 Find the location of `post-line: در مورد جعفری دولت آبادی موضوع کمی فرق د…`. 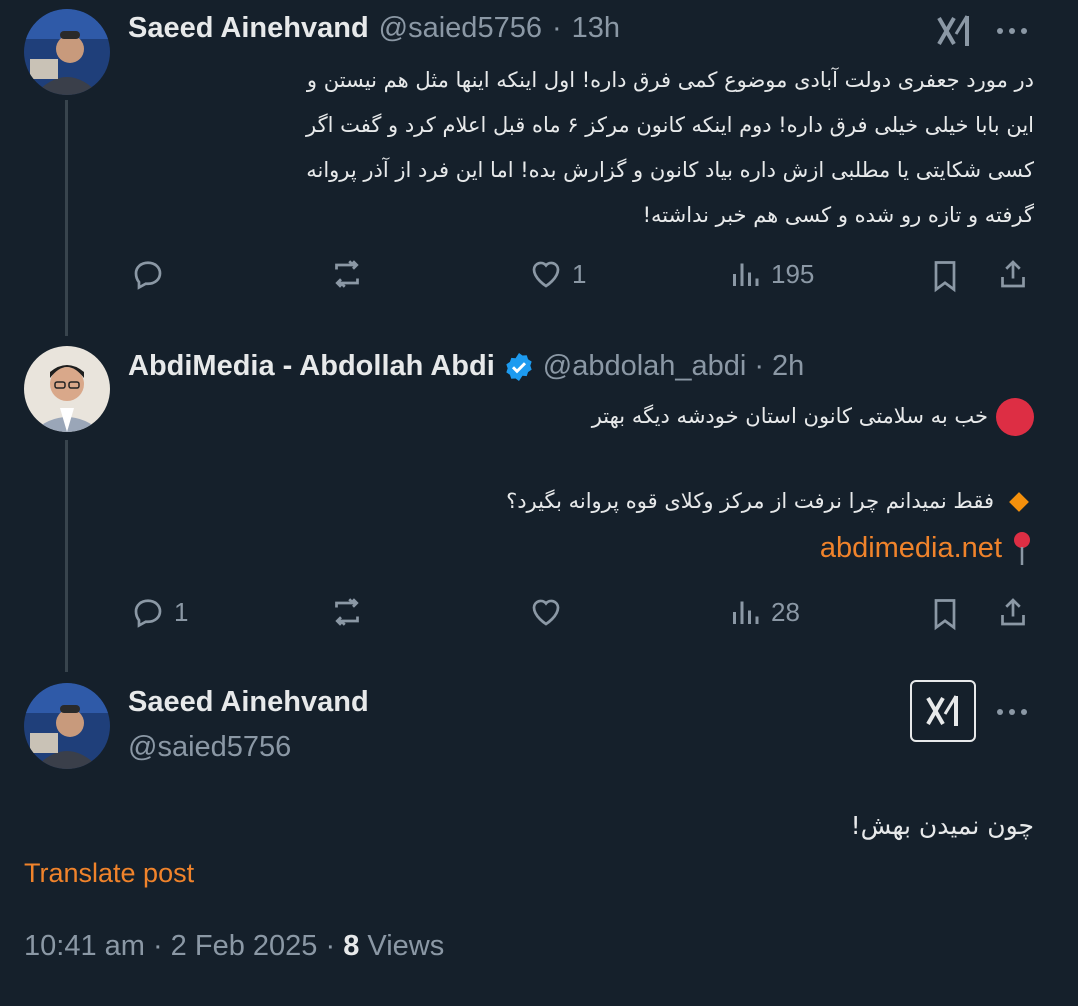

post-line: در مورد جعفری دولت آبادی موضوع کمی فرق د… is located at coordinates (670, 80).